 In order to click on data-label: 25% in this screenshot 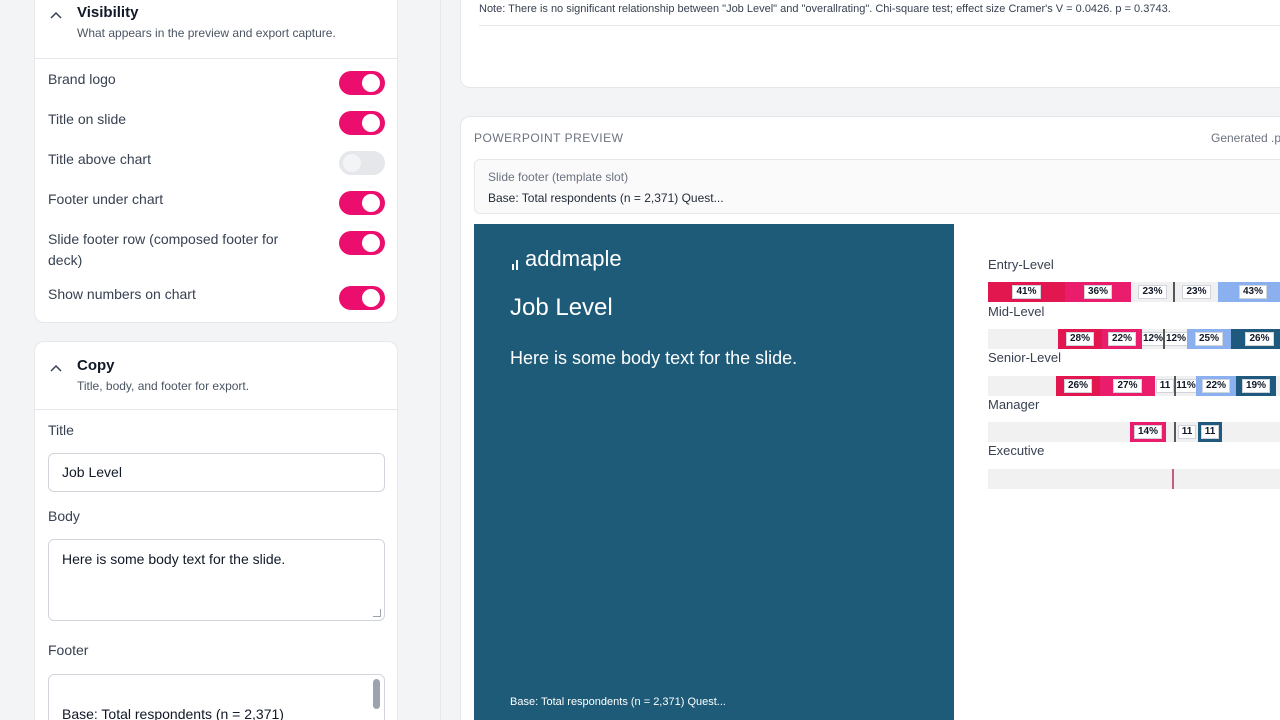, I will do `click(1208, 339)`.